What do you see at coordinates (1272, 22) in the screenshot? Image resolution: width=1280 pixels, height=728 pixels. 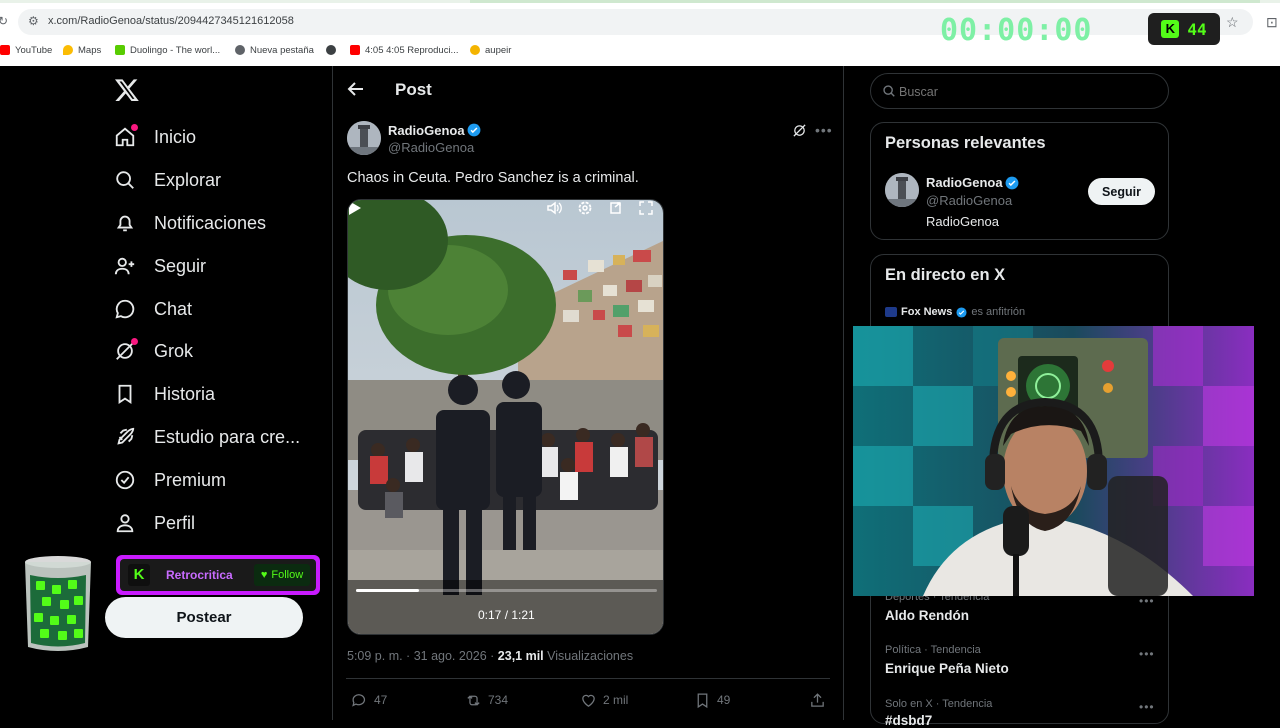 I see `extensions-icon: ⊡` at bounding box center [1272, 22].